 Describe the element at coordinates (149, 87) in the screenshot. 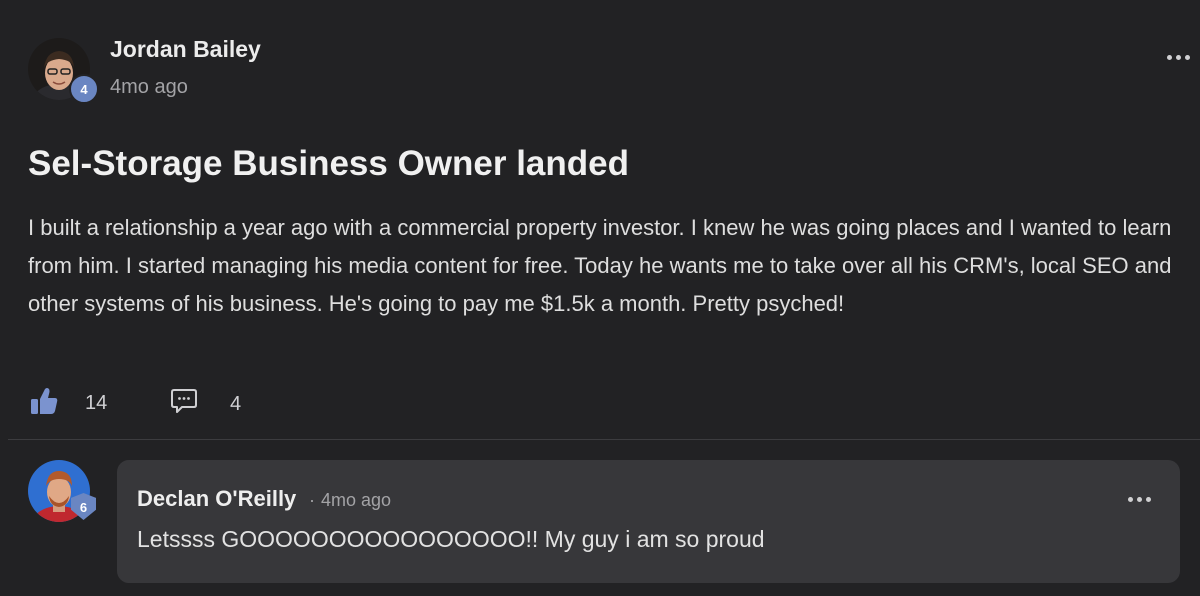

I see `post-timestamp: 4mo ago` at that location.